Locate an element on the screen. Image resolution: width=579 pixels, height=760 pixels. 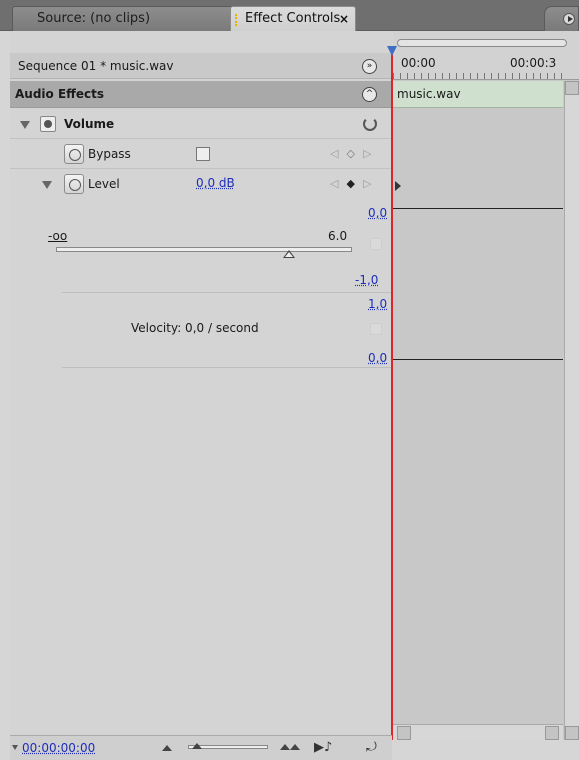
velocity-graph-line is located at coordinates (478, 359).